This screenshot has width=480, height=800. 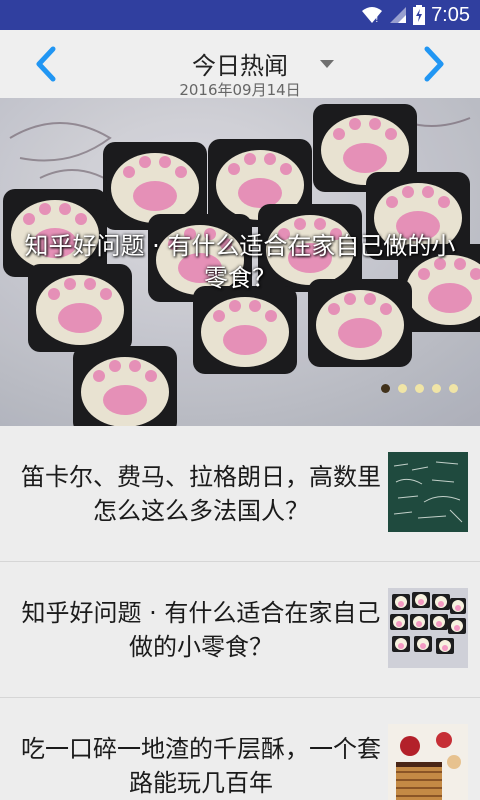 I want to click on battery-icon, so click(x=419, y=15).